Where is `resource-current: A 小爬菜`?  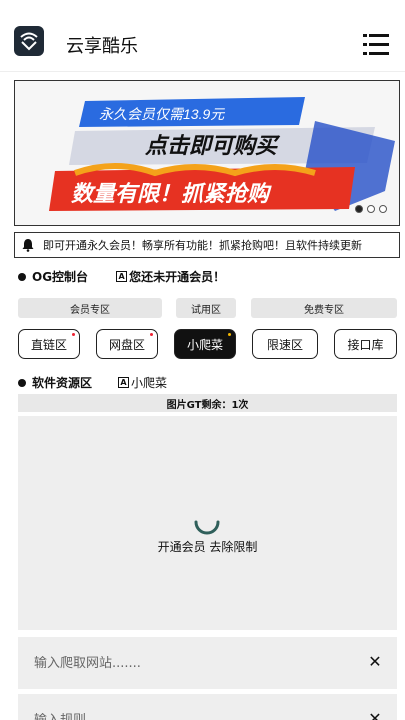 resource-current: A 小爬菜 is located at coordinates (142, 382).